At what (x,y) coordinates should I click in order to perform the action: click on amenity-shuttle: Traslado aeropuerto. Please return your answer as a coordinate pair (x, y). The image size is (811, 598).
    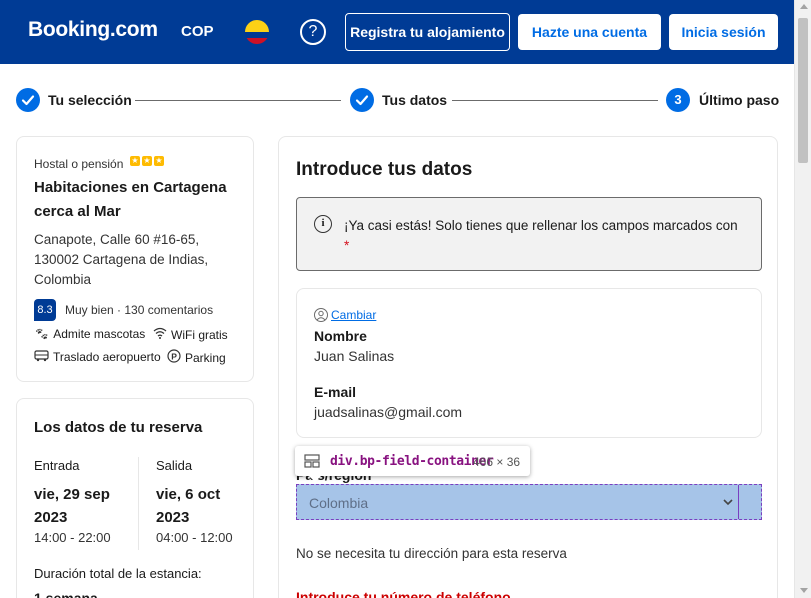
    Looking at the image, I should click on (97, 357).